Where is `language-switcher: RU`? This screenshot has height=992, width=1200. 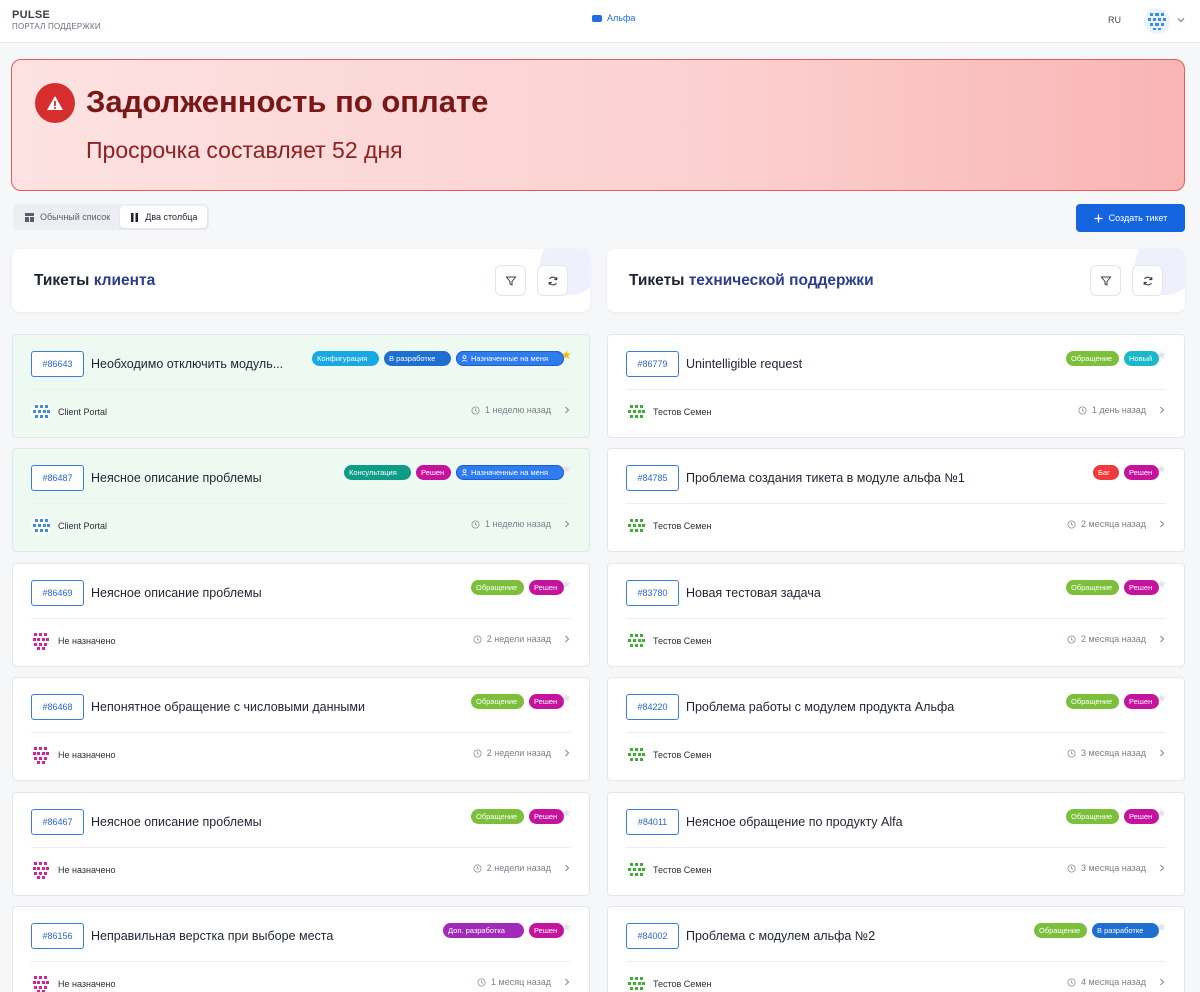 language-switcher: RU is located at coordinates (1114, 20).